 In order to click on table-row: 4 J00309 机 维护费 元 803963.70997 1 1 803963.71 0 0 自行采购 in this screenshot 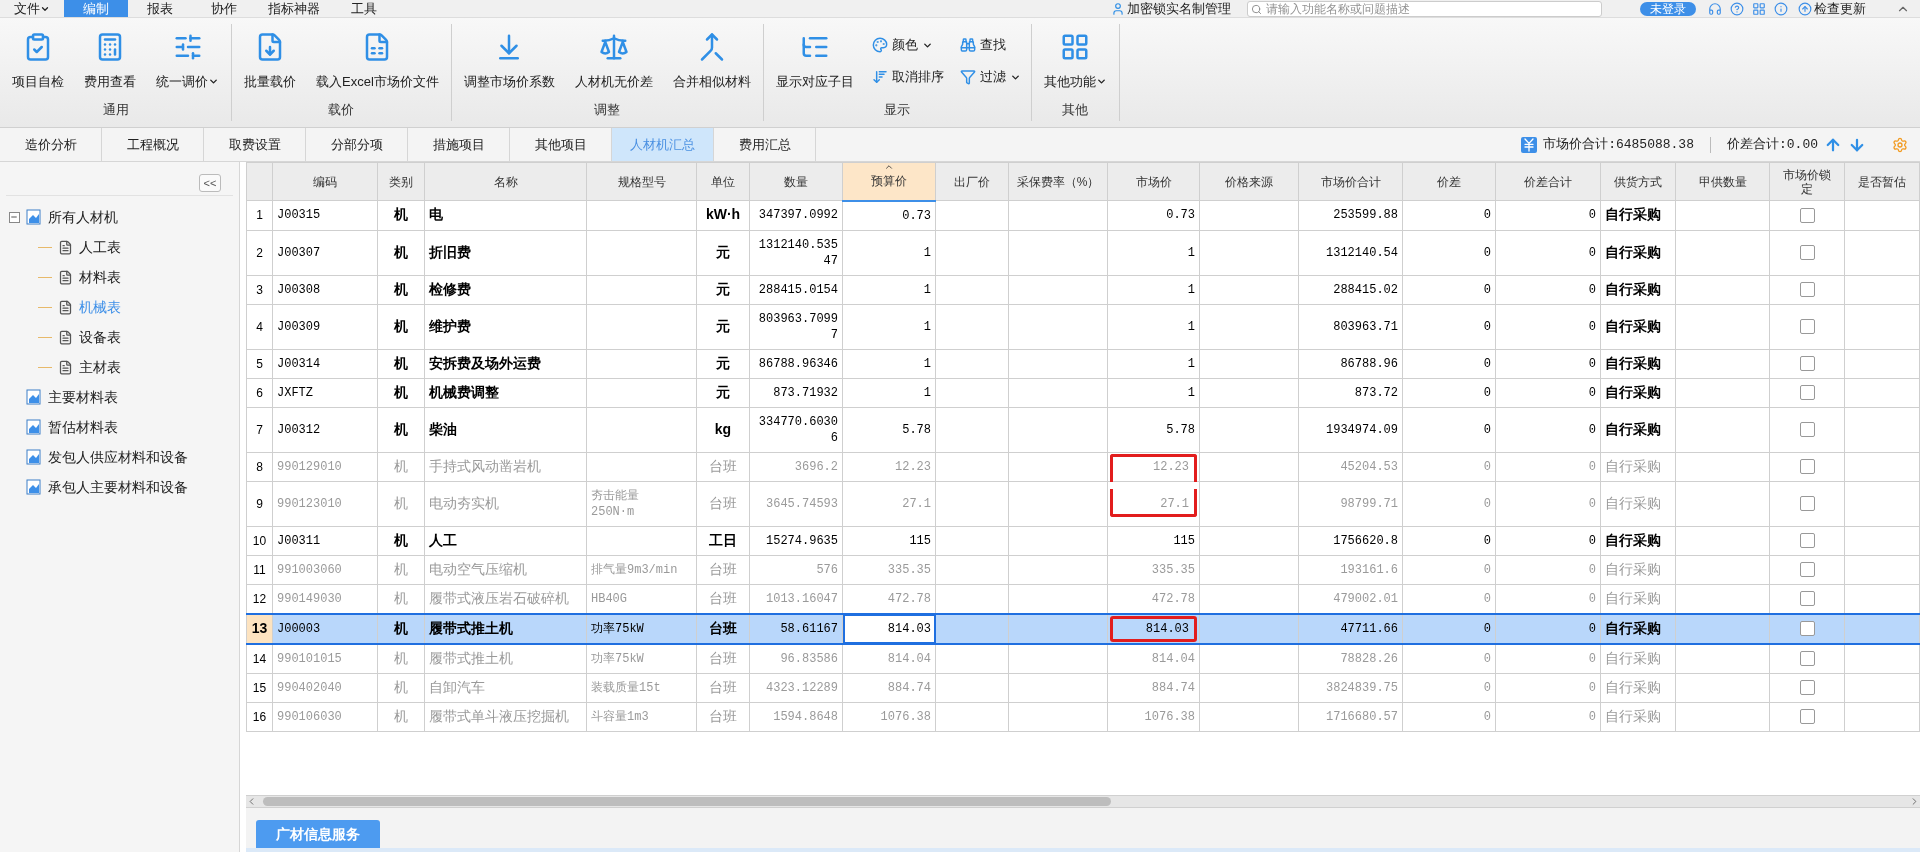, I will do `click(1083, 326)`.